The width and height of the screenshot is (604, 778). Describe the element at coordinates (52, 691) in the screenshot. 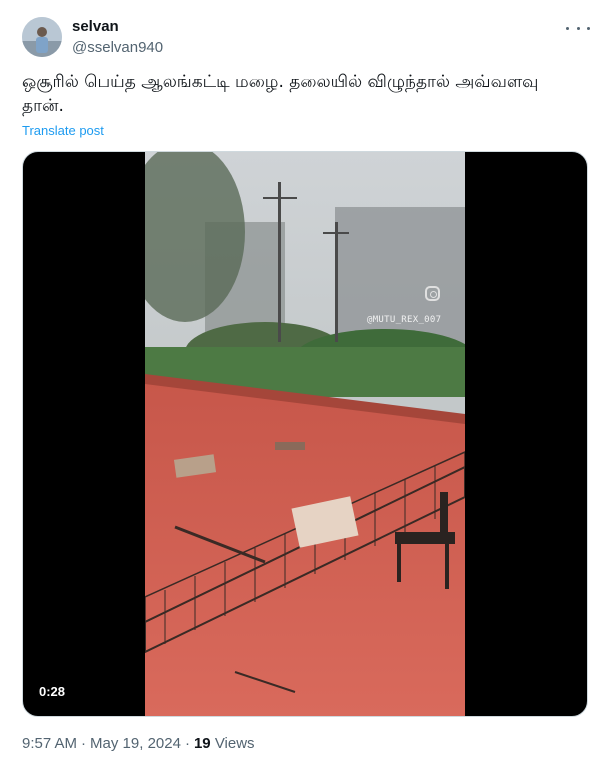

I see `video-duration-badge: 0:28` at that location.